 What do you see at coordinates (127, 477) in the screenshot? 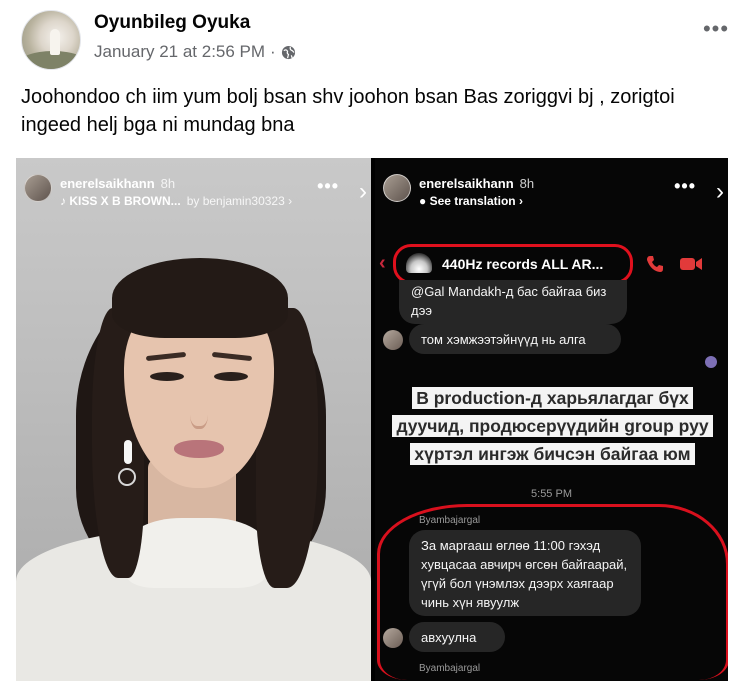
I see `earring` at bounding box center [127, 477].